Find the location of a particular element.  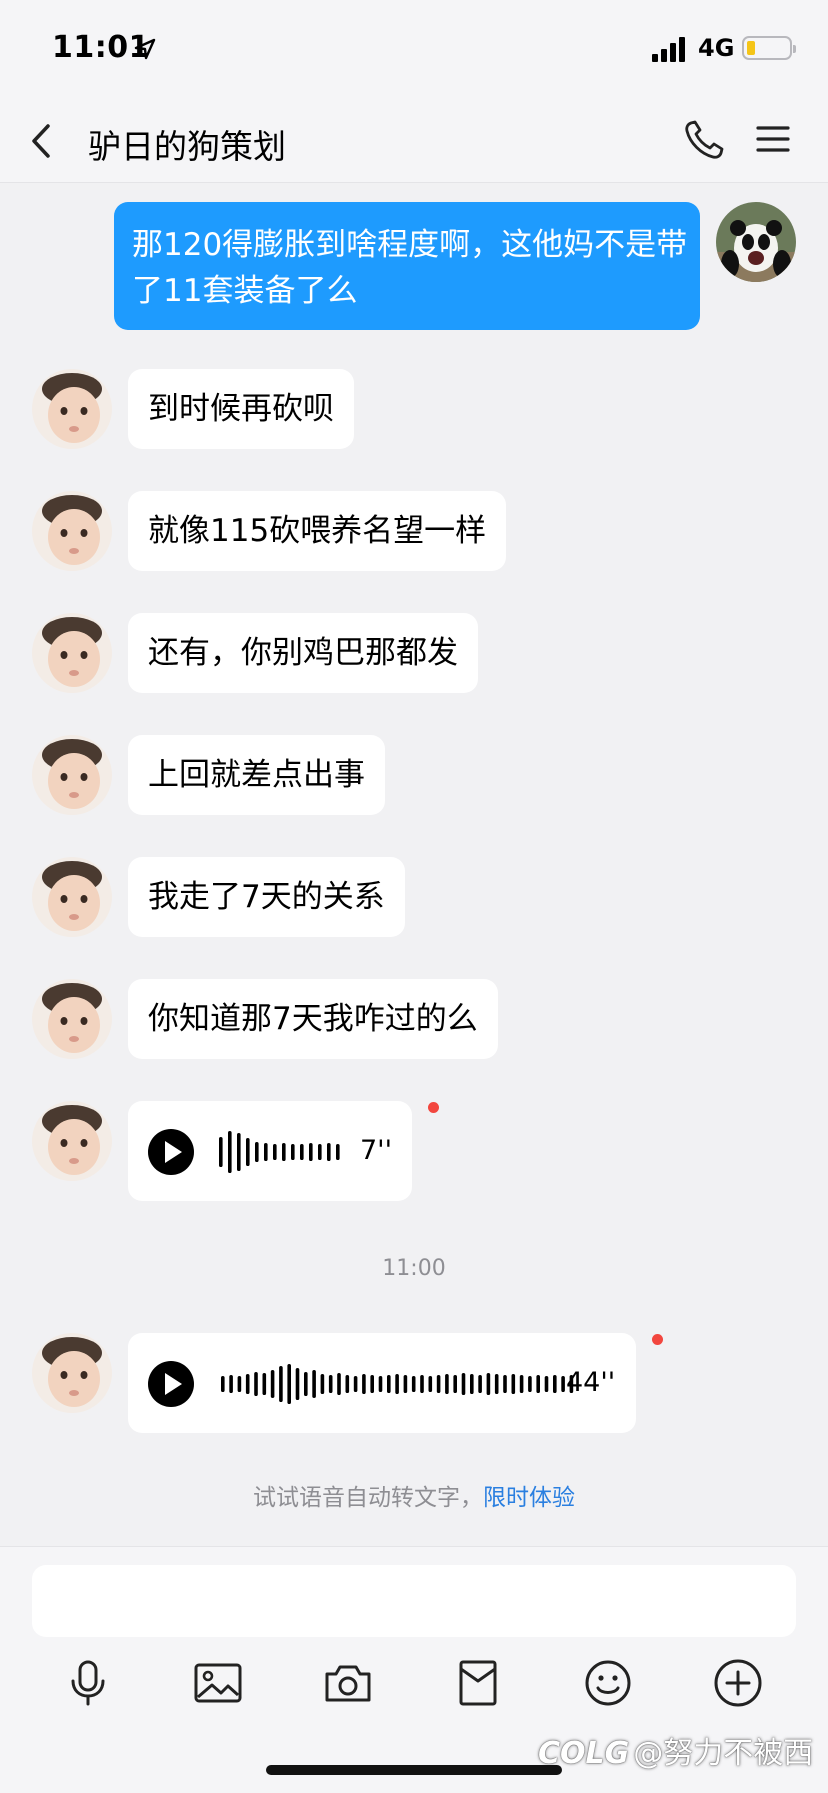

battery-icon is located at coordinates (769, 48).